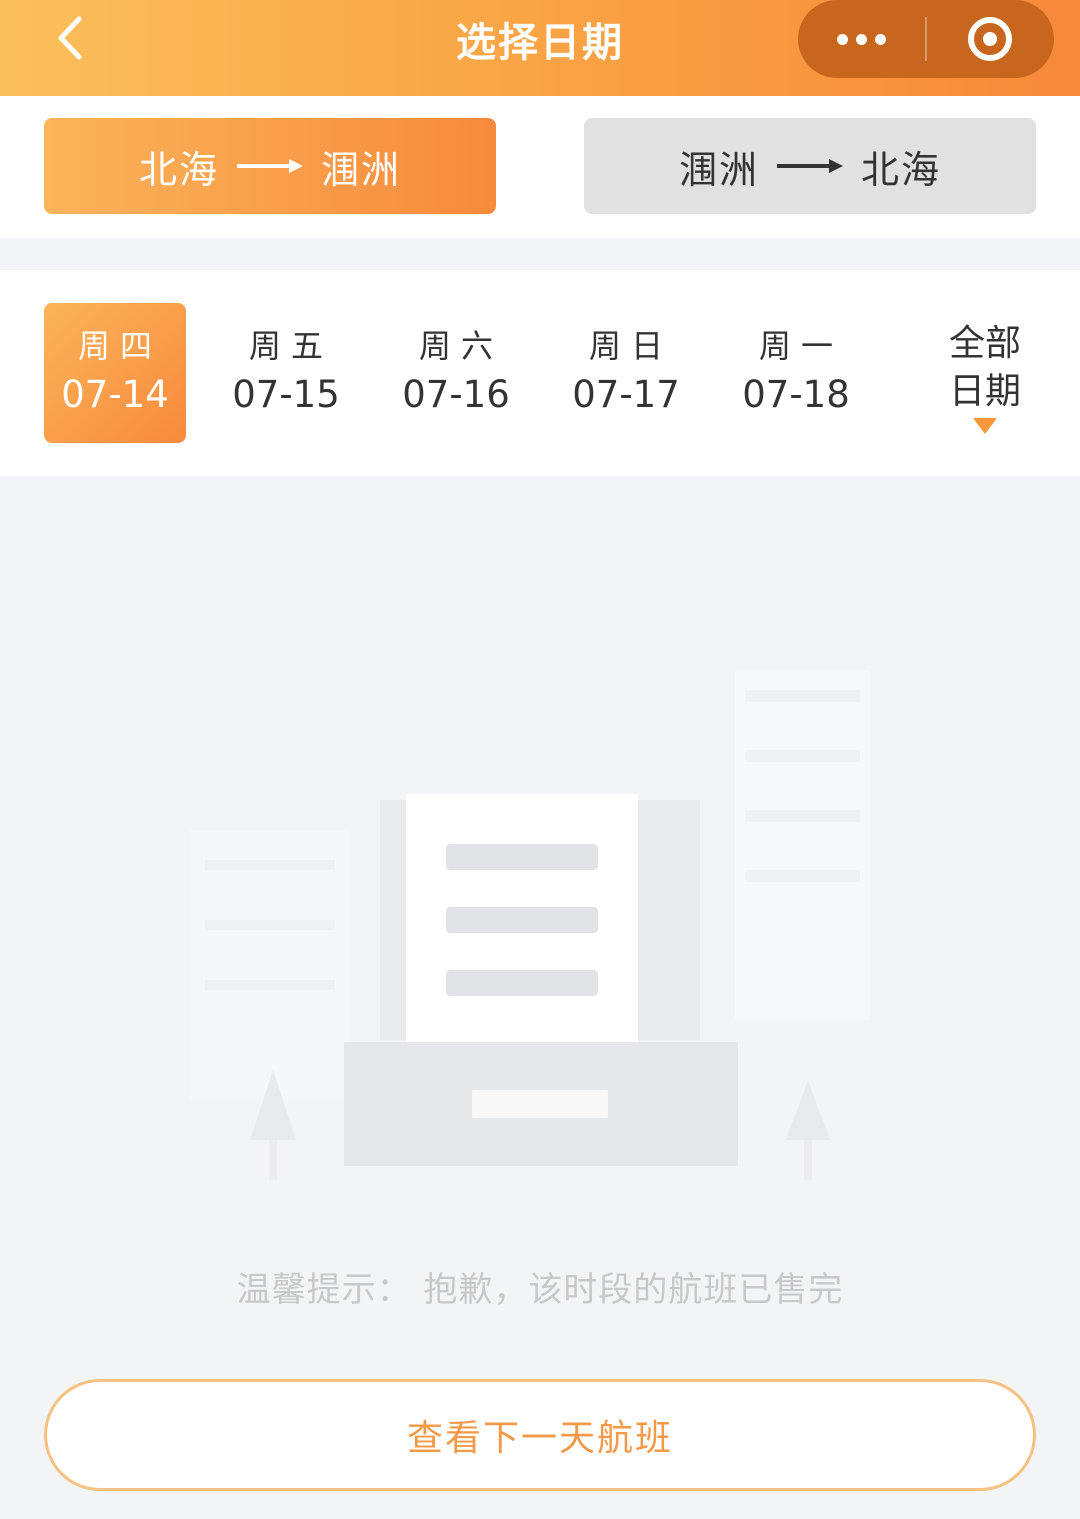 Image resolution: width=1080 pixels, height=1519 pixels. I want to click on date-tab-date: 07-17, so click(626, 394).